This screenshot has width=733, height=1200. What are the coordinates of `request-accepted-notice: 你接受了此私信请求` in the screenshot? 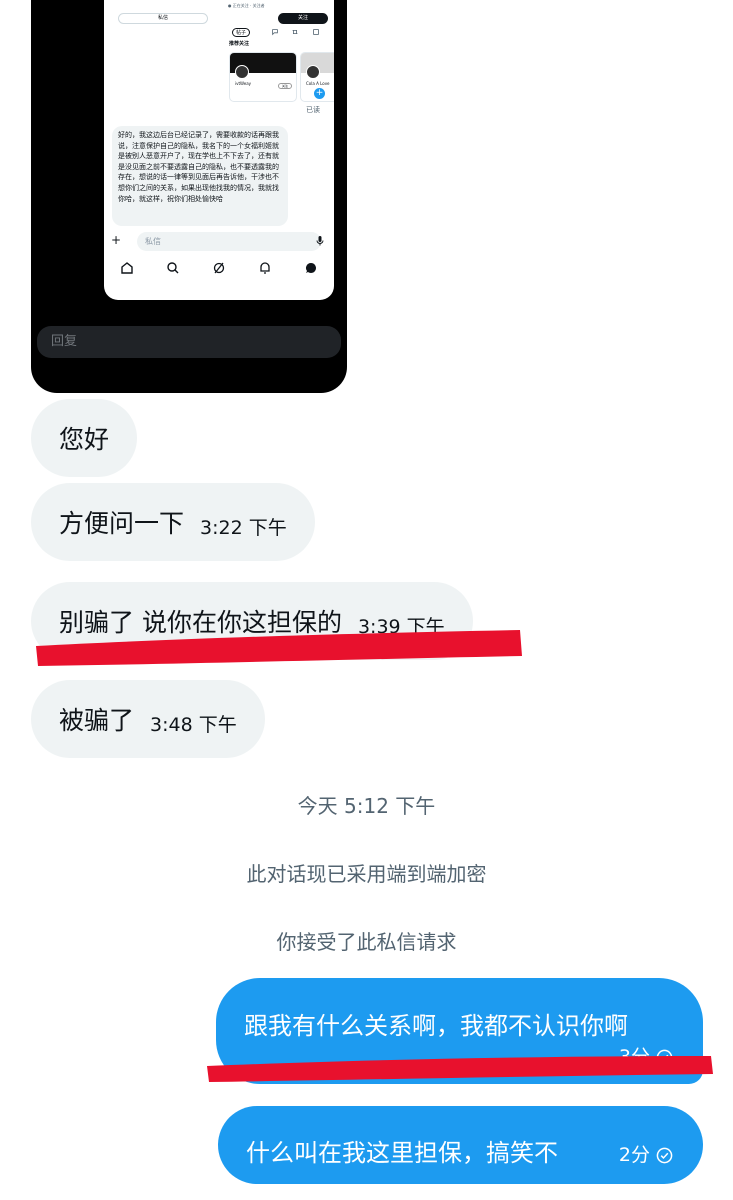 It's located at (366, 942).